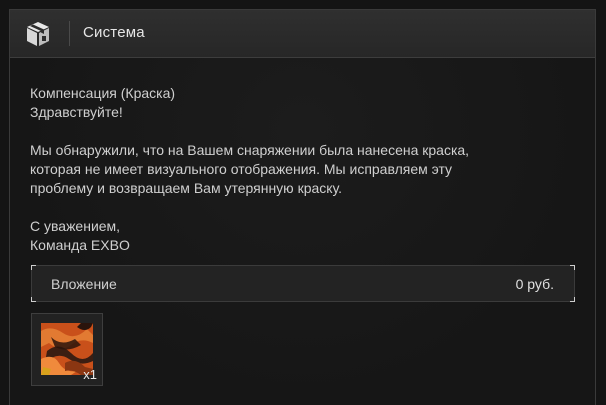  I want to click on attachment-bar: Вложение 0 руб., so click(303, 283).